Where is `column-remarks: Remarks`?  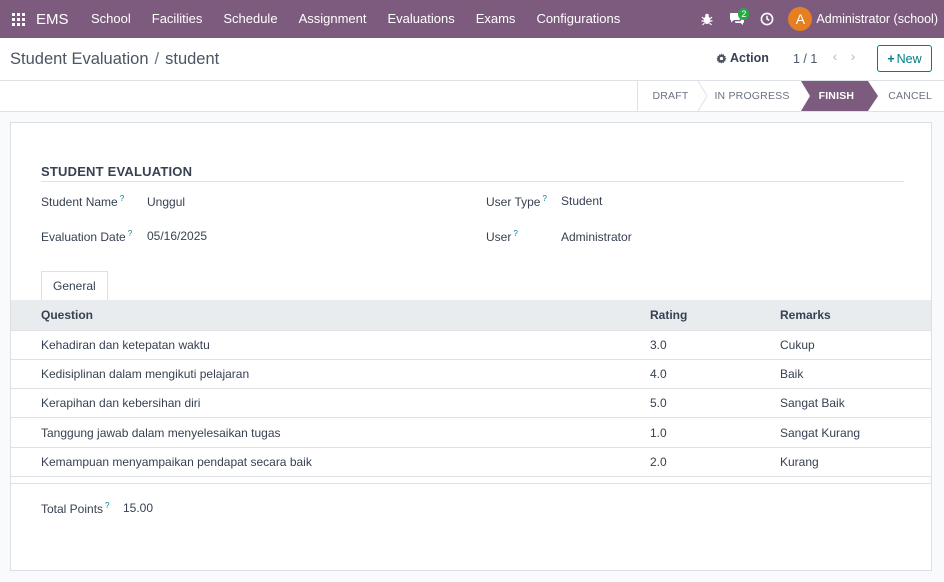
column-remarks: Remarks is located at coordinates (854, 315).